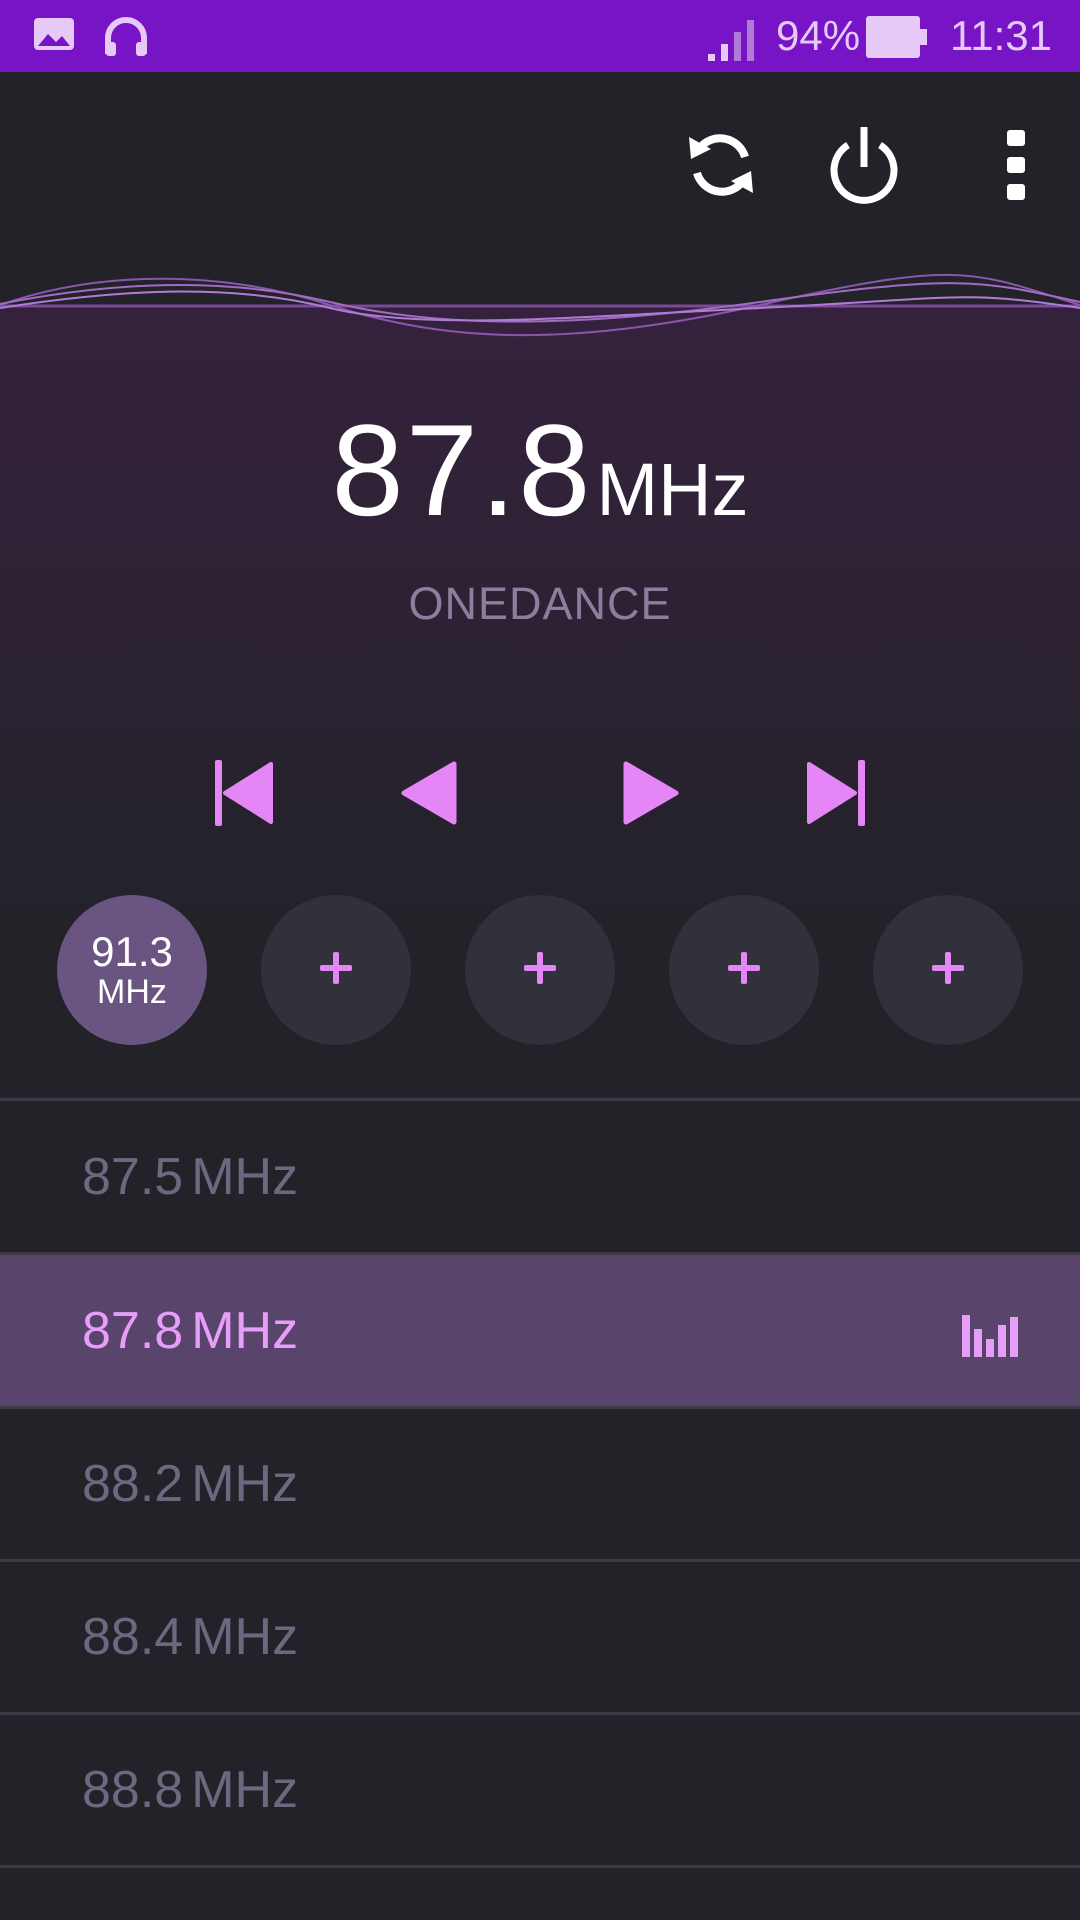 This screenshot has height=1920, width=1080. What do you see at coordinates (818, 35) in the screenshot?
I see `battery-percent: 94%` at bounding box center [818, 35].